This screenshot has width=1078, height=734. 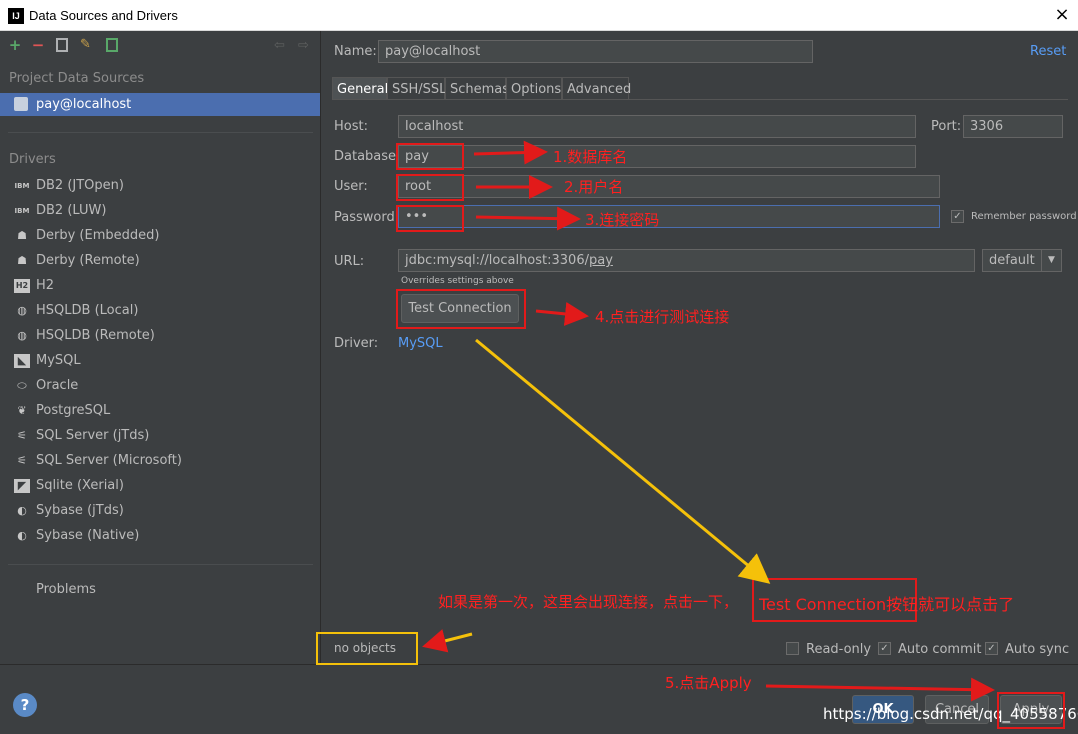 I want to click on arrow-note, so click(x=623, y=461).